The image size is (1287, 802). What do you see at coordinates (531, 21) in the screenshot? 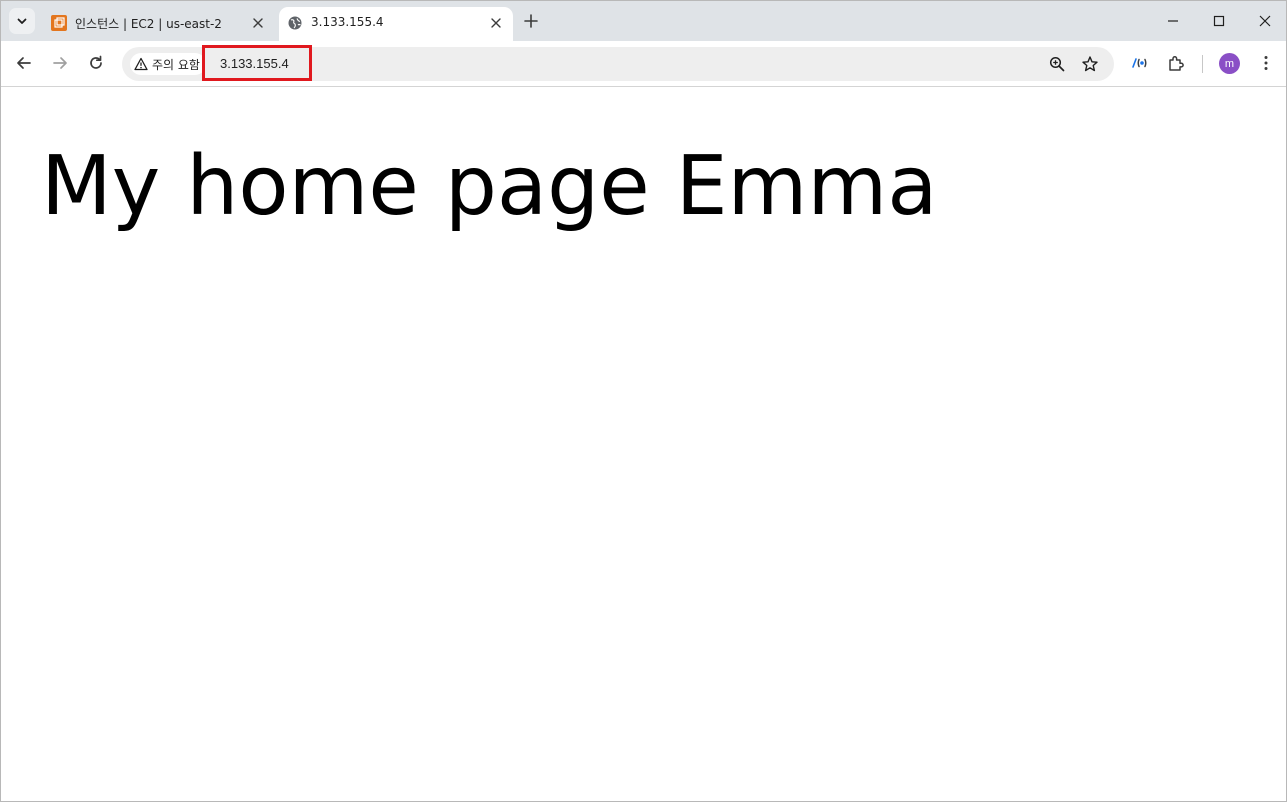
I see `new-tab-icon` at bounding box center [531, 21].